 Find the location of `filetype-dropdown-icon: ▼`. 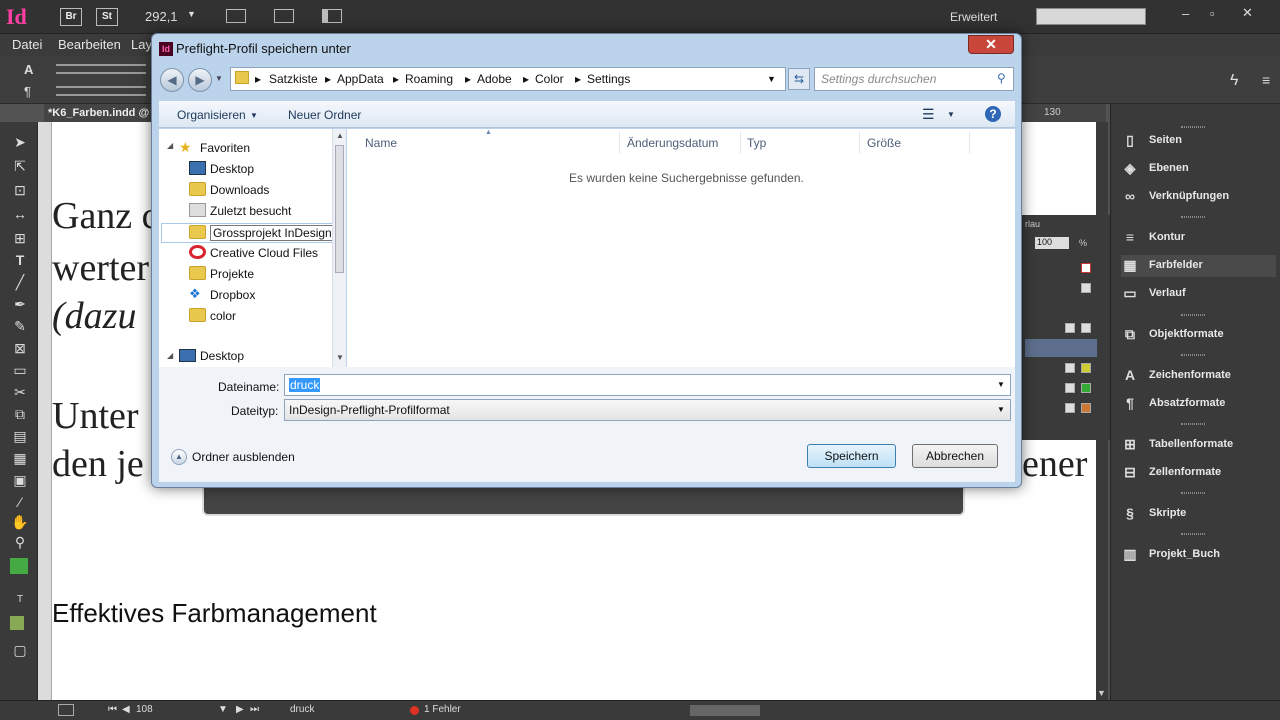

filetype-dropdown-icon: ▼ is located at coordinates (1001, 409).